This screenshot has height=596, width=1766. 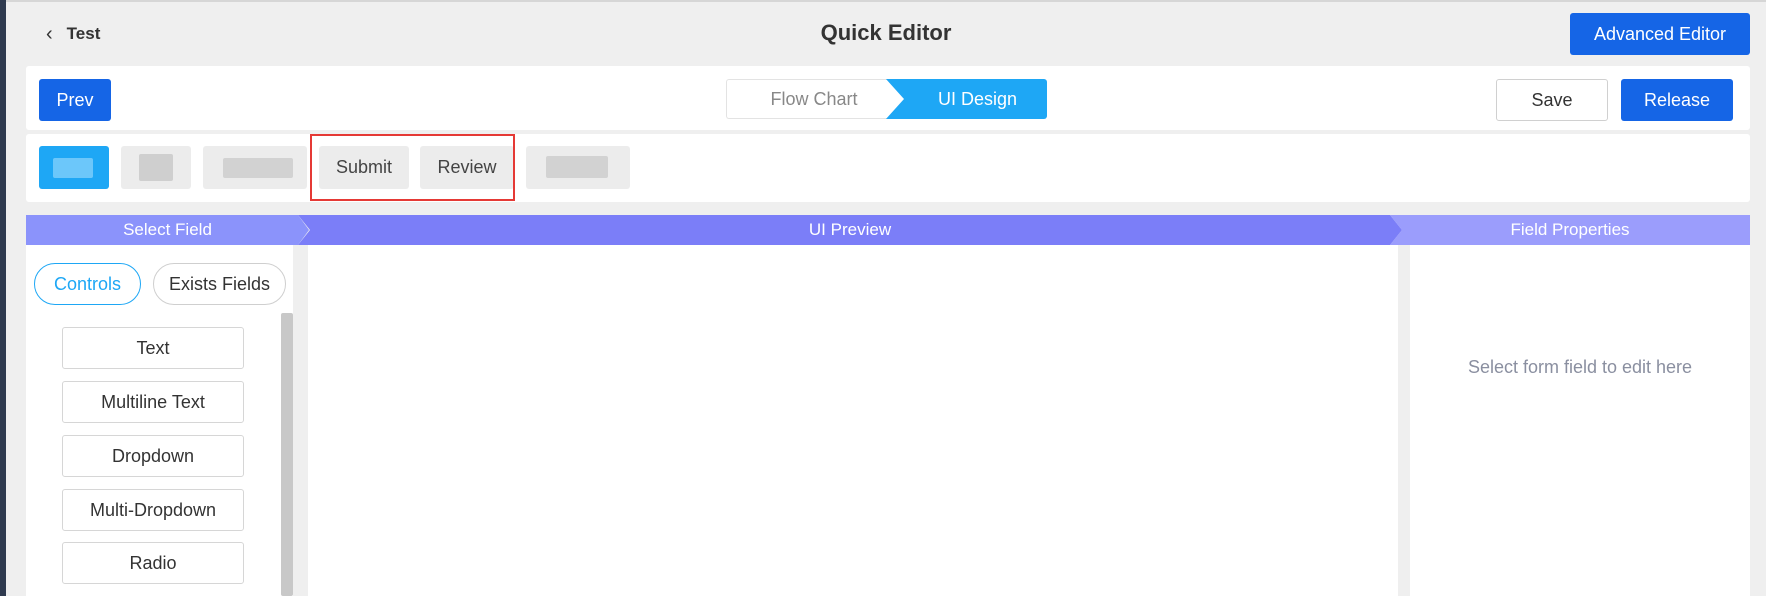 What do you see at coordinates (167, 230) in the screenshot?
I see `select-field-header: Select Field` at bounding box center [167, 230].